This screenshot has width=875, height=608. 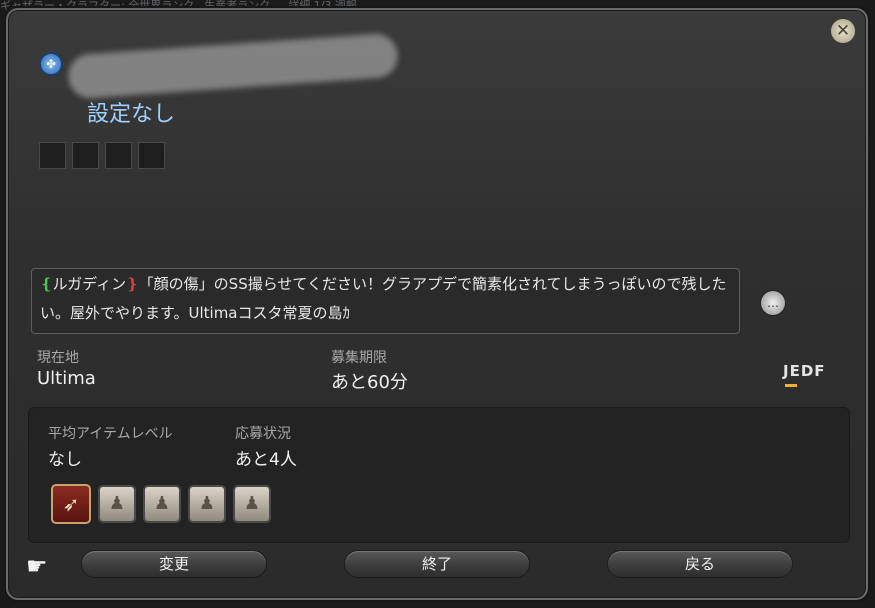 I want to click on change-button: 変更, so click(x=174, y=564).